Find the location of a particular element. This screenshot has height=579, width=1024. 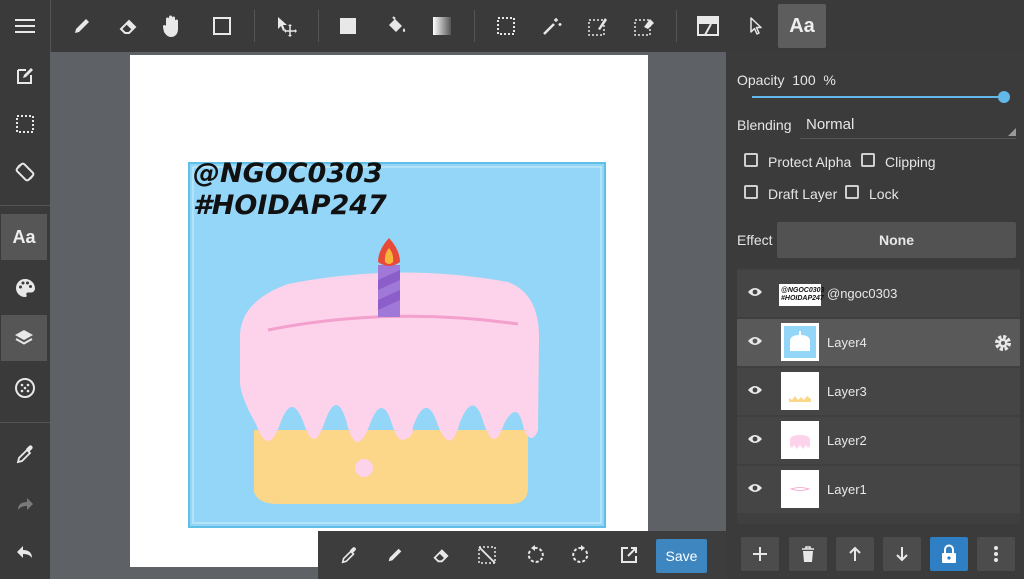

layer-row: Layer2 is located at coordinates (878, 440).